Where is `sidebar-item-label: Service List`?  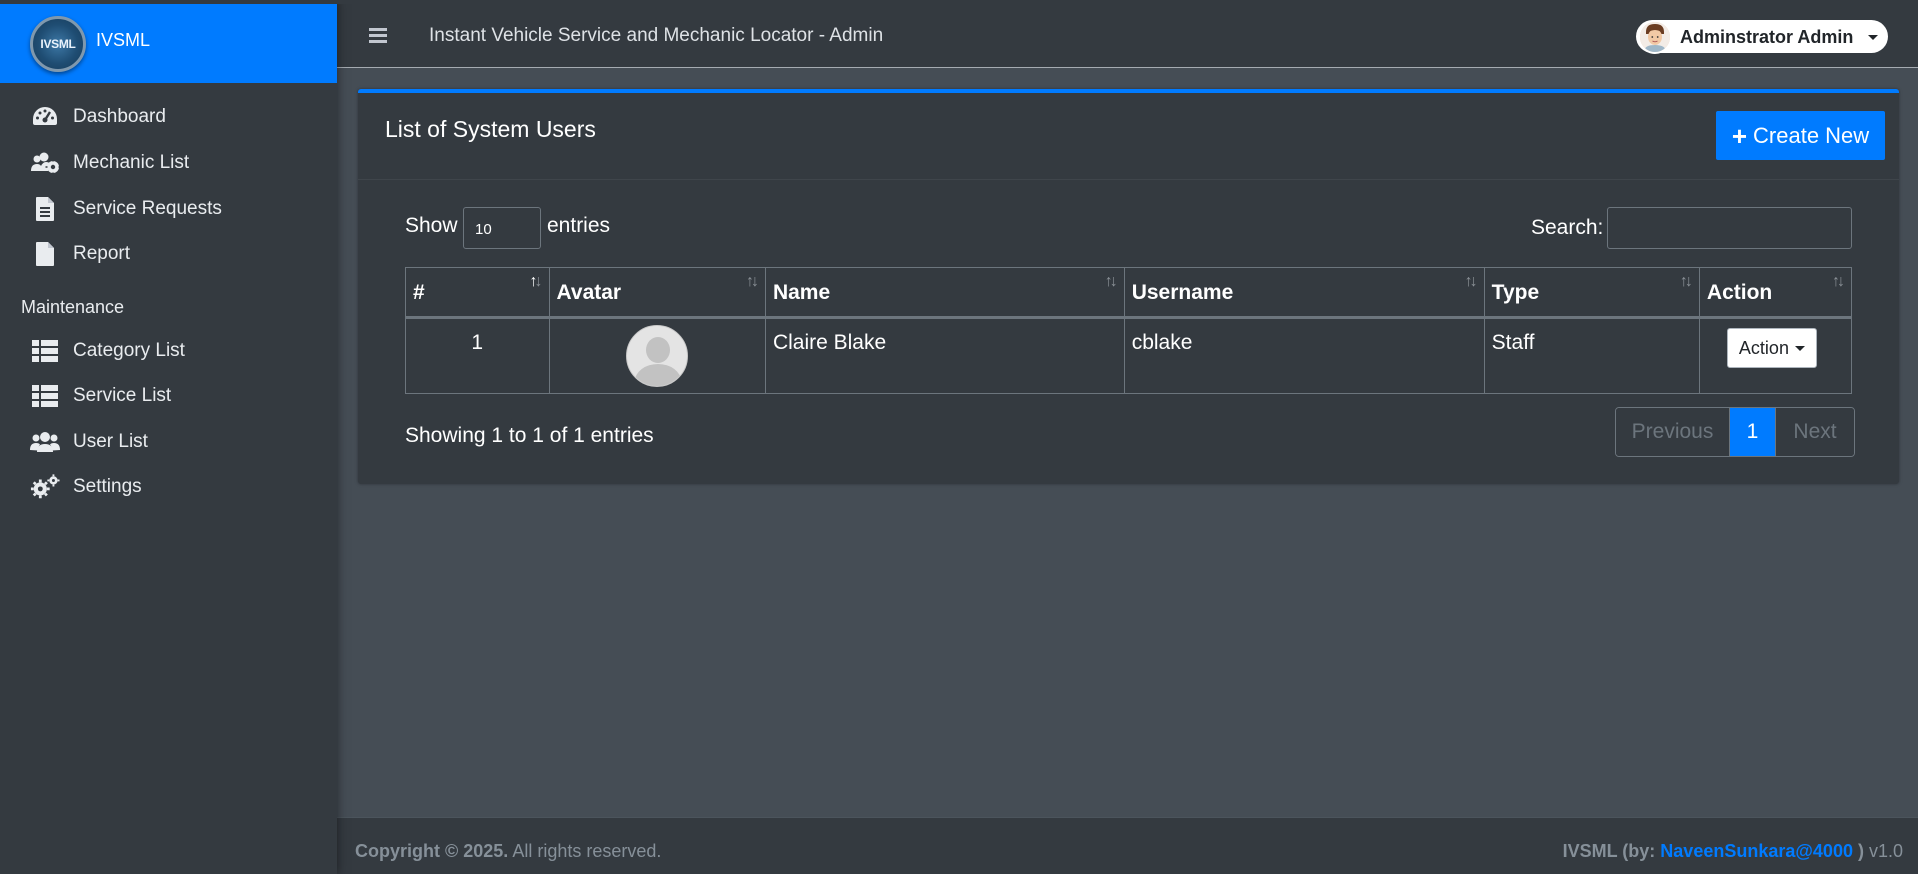 sidebar-item-label: Service List is located at coordinates (122, 395).